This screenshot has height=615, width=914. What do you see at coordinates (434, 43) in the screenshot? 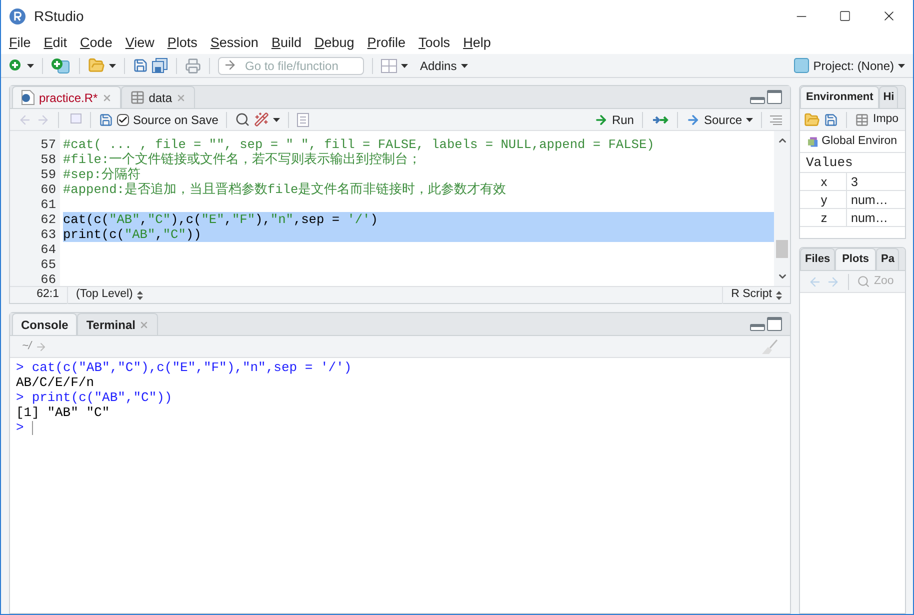
I see `menu-item: Tools` at bounding box center [434, 43].